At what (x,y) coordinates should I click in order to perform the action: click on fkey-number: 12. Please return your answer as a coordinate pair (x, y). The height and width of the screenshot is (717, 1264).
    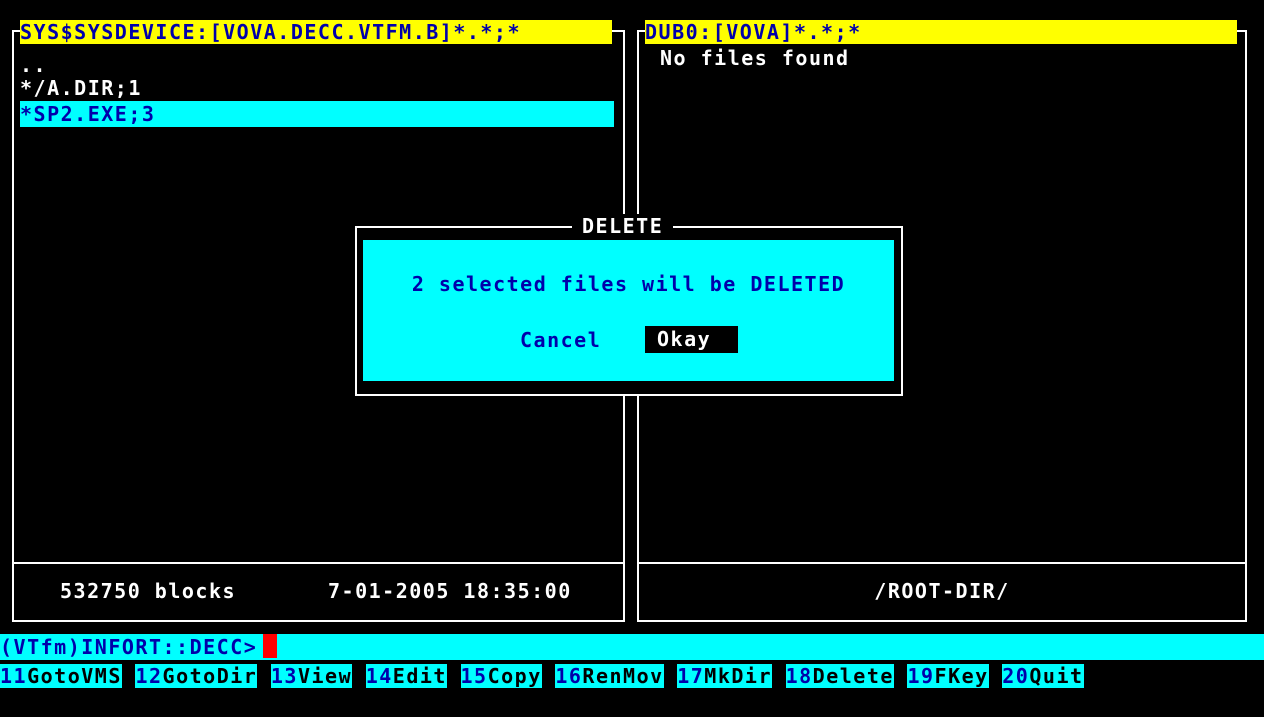
    Looking at the image, I should click on (149, 676).